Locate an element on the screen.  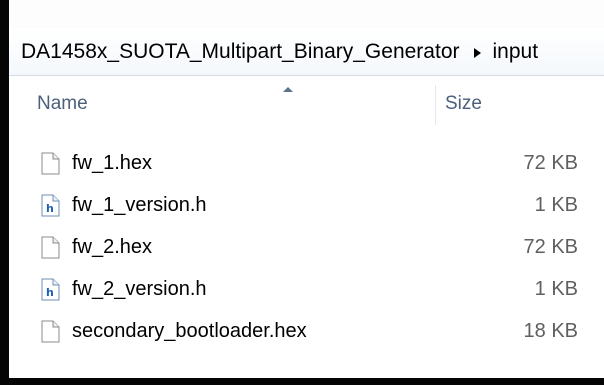
column-divider is located at coordinates (435, 105).